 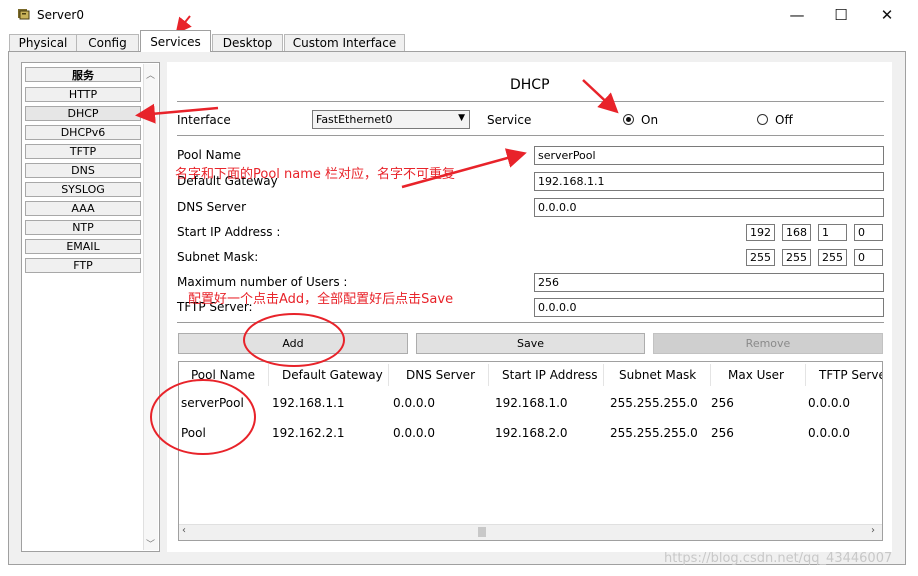 What do you see at coordinates (175, 41) in the screenshot?
I see `tab-services: Services` at bounding box center [175, 41].